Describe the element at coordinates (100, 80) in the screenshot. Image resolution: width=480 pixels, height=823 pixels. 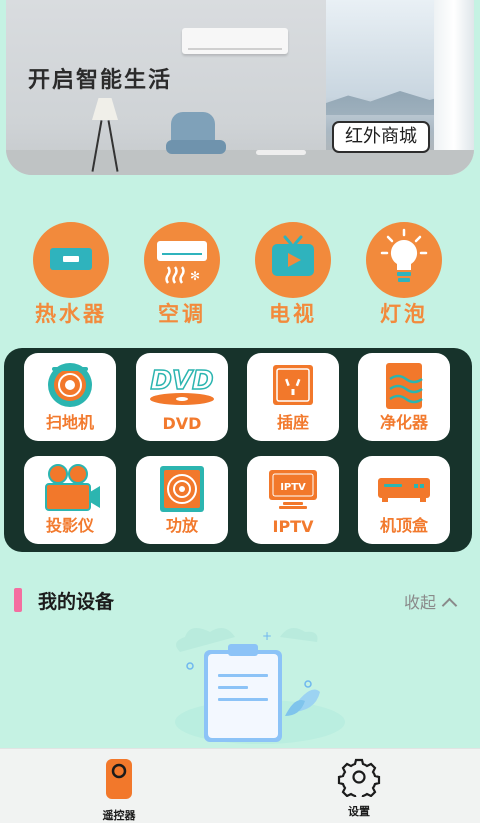
I see `banner-title: 开启智能生活` at that location.